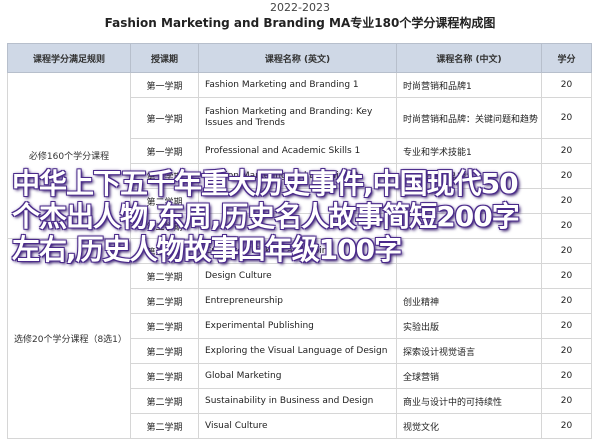 The height and width of the screenshot is (439, 600). I want to click on course-en-cell: Fashion Marketing and Branding 1, so click(297, 85).